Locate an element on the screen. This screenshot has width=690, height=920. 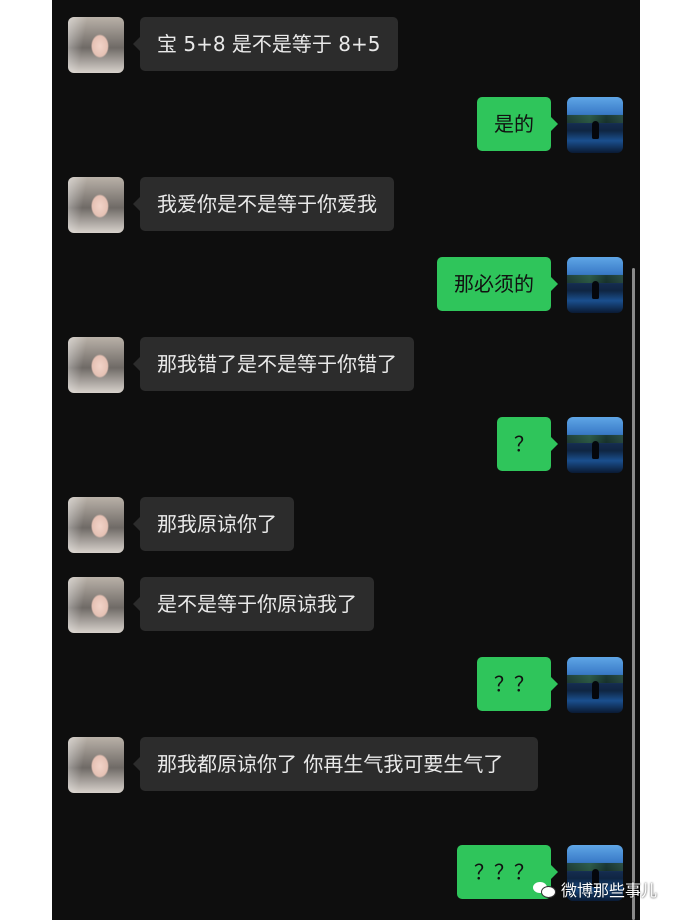
wechat-icon is located at coordinates (544, 889).